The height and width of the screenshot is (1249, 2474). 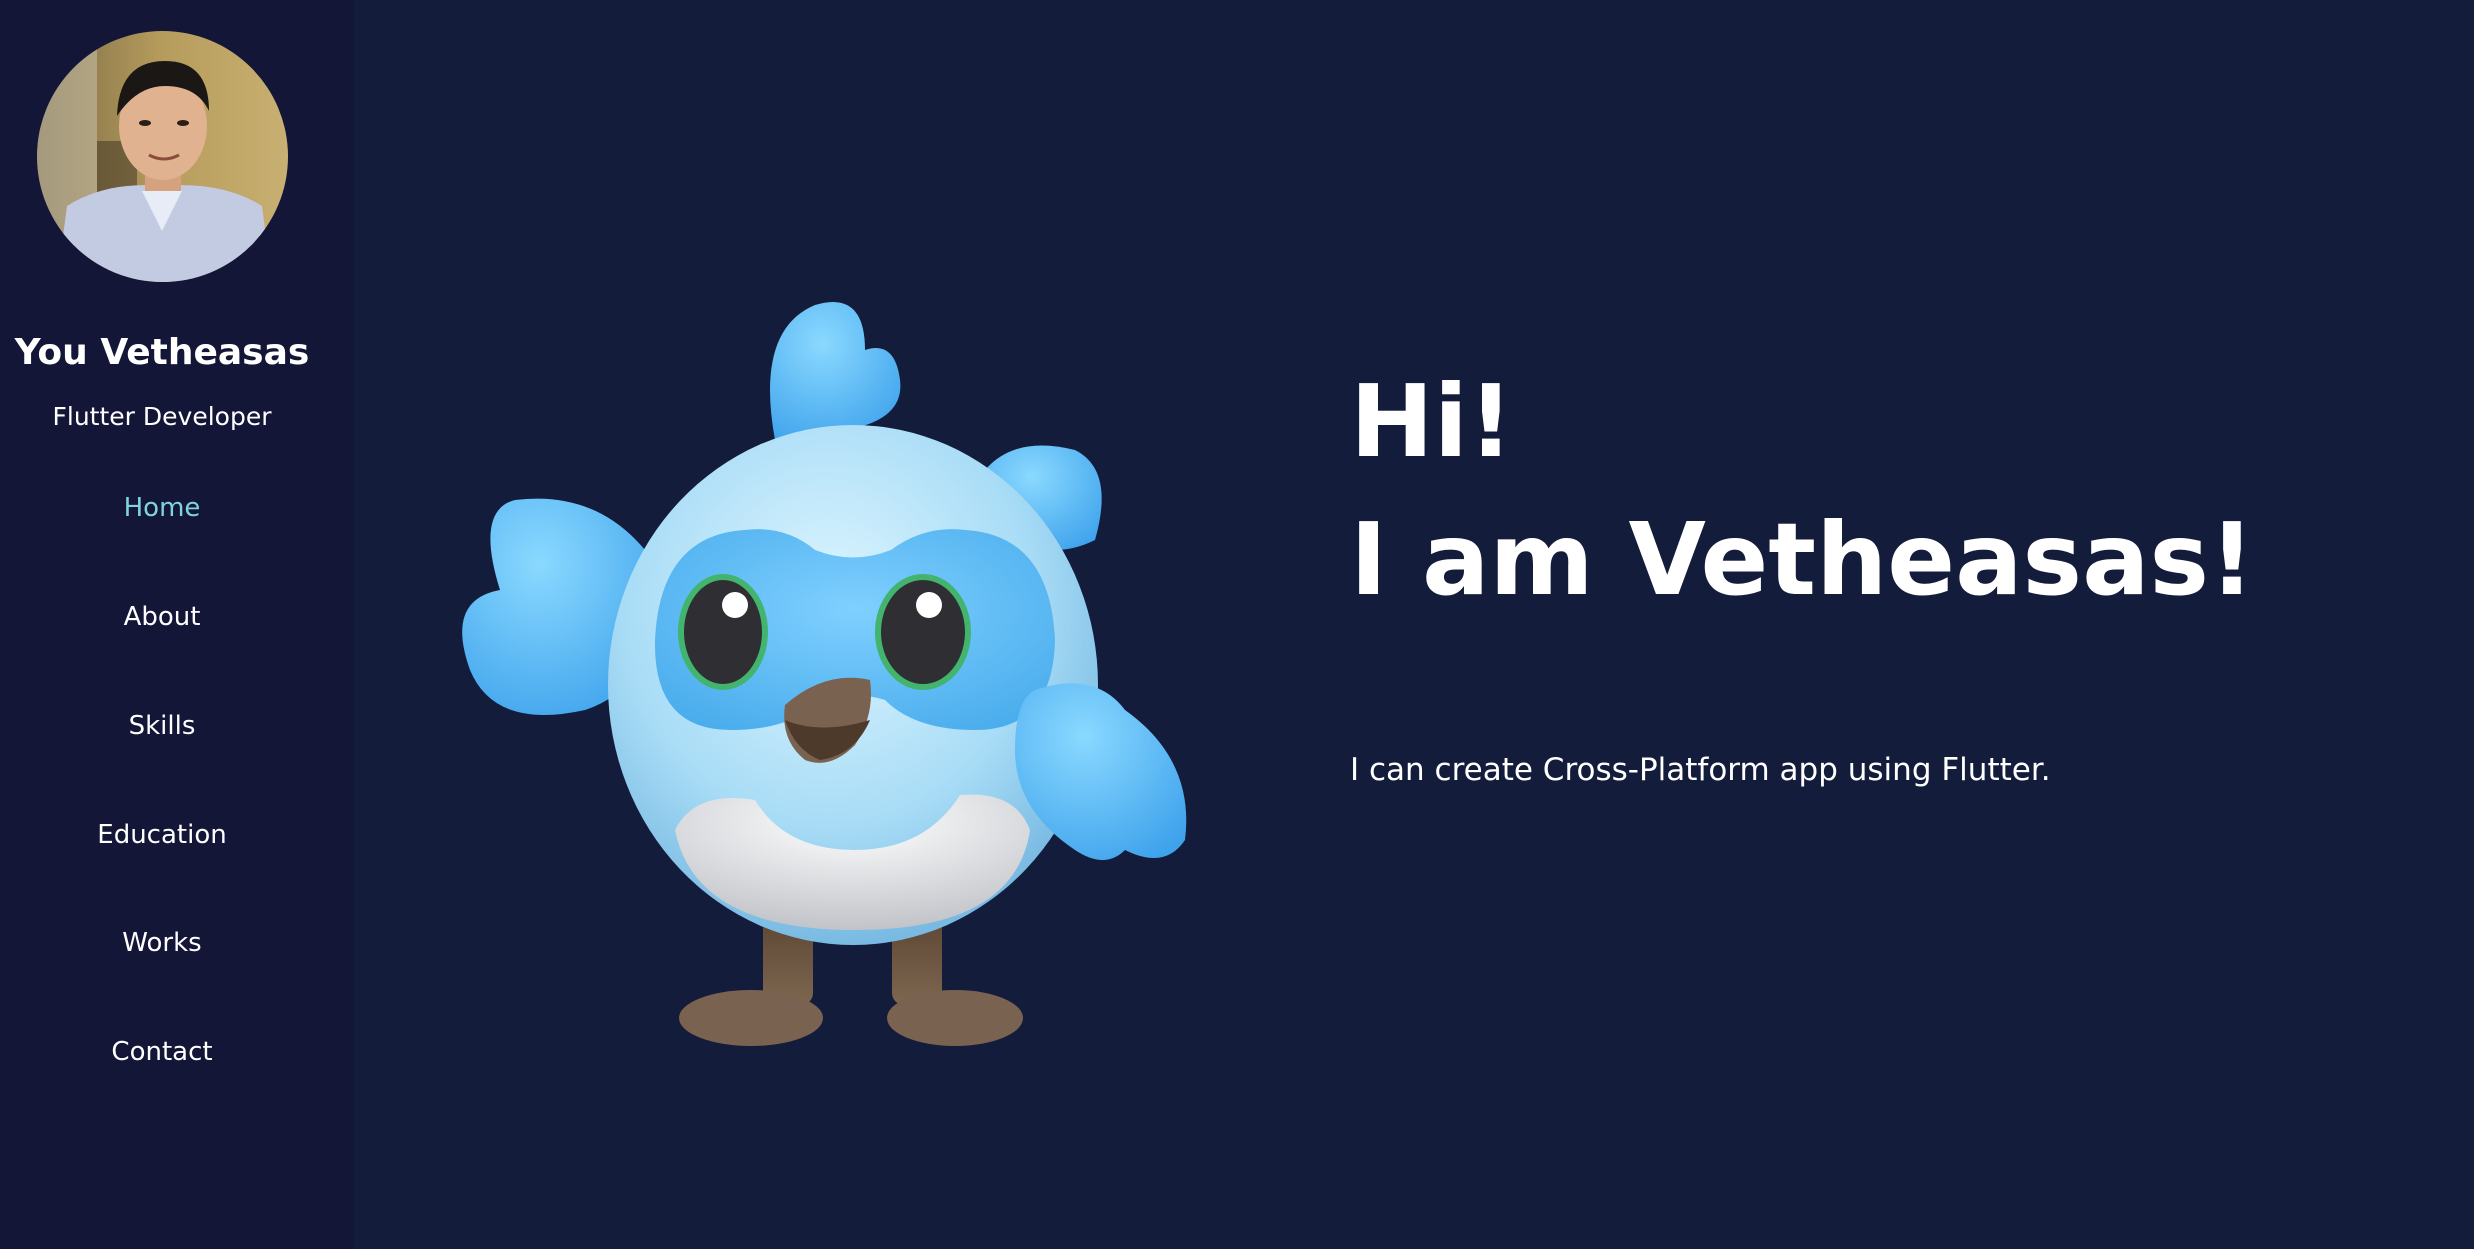 What do you see at coordinates (162, 416) in the screenshot?
I see `profile-role: Flutter Developer` at bounding box center [162, 416].